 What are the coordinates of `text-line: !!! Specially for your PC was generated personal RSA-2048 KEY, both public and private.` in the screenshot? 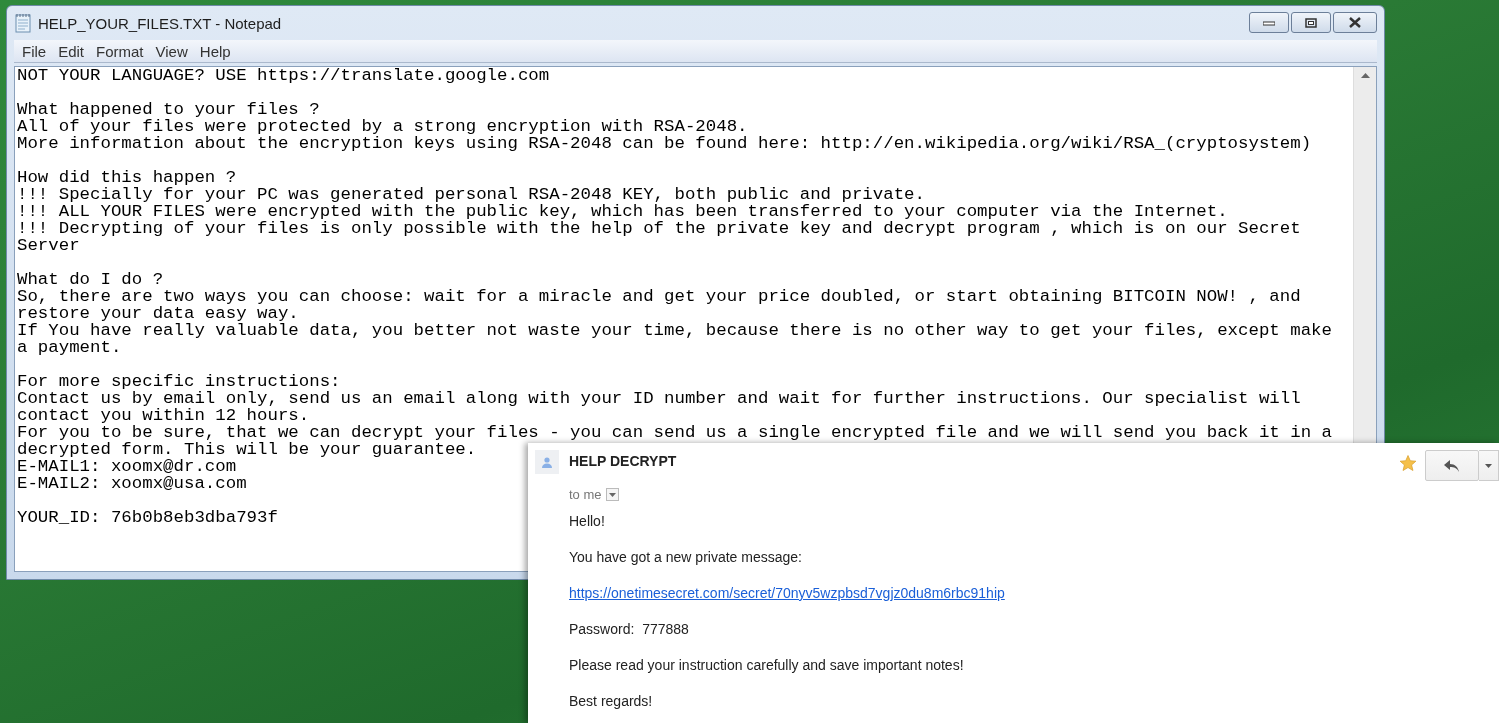 It's located at (471, 194).